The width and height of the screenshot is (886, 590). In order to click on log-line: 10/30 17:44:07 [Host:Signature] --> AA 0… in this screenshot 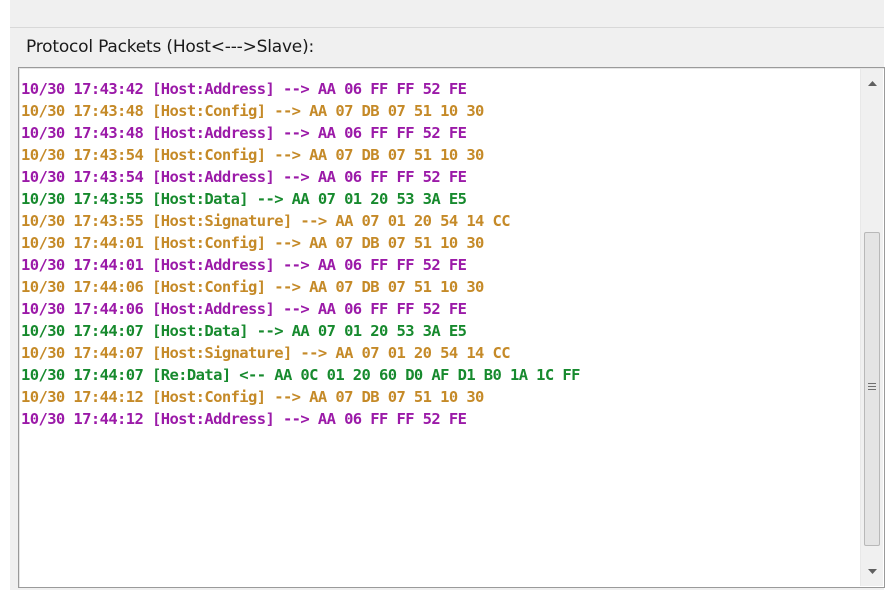, I will do `click(266, 353)`.